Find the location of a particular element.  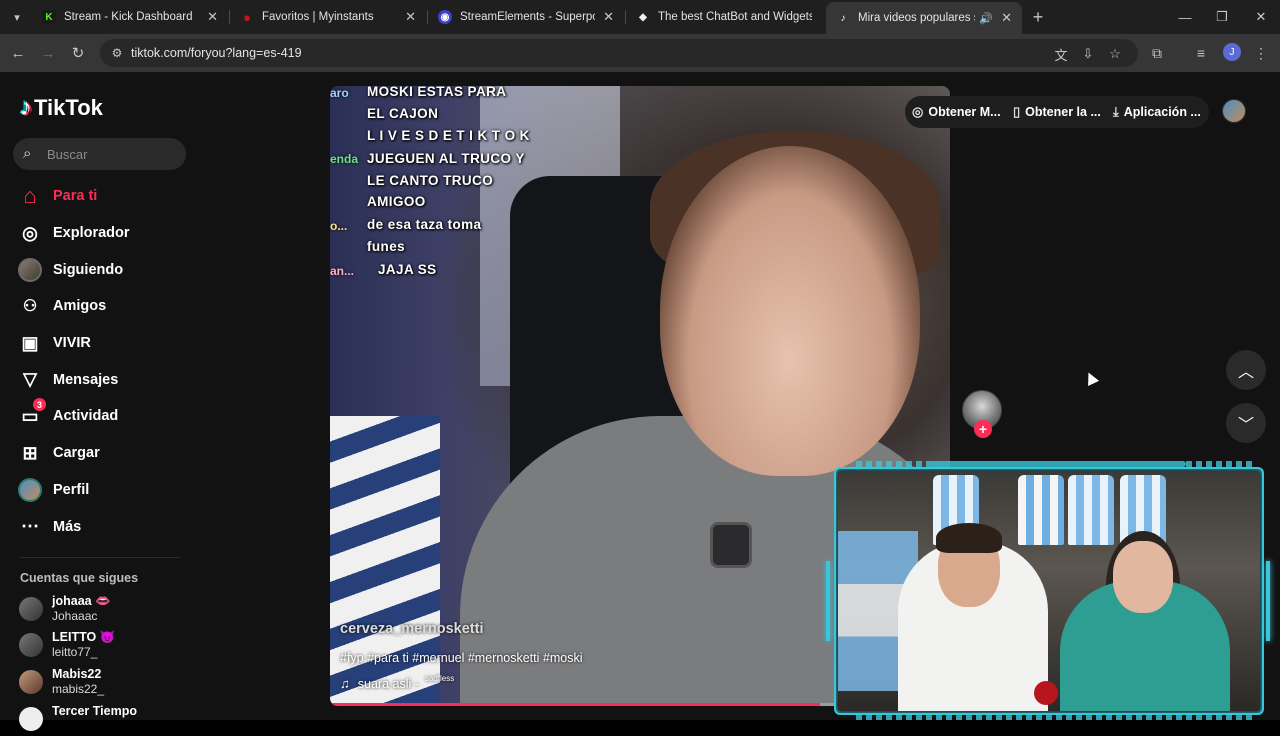

reload-icon: ↻ is located at coordinates (78, 53).